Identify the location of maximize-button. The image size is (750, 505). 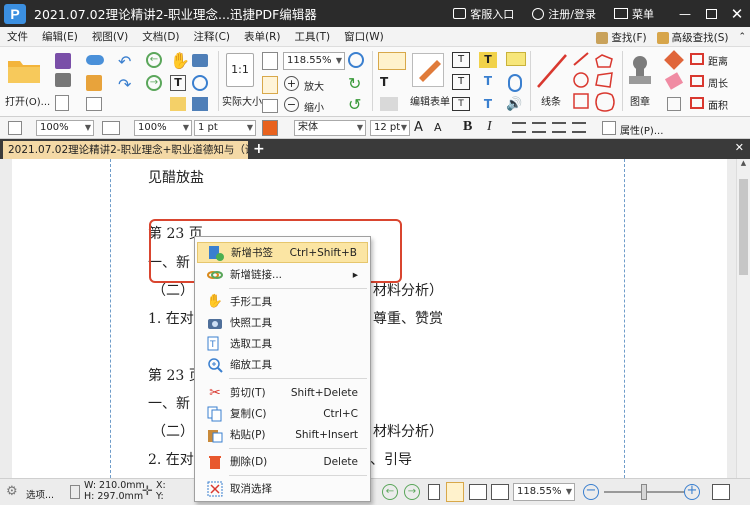
(711, 13).